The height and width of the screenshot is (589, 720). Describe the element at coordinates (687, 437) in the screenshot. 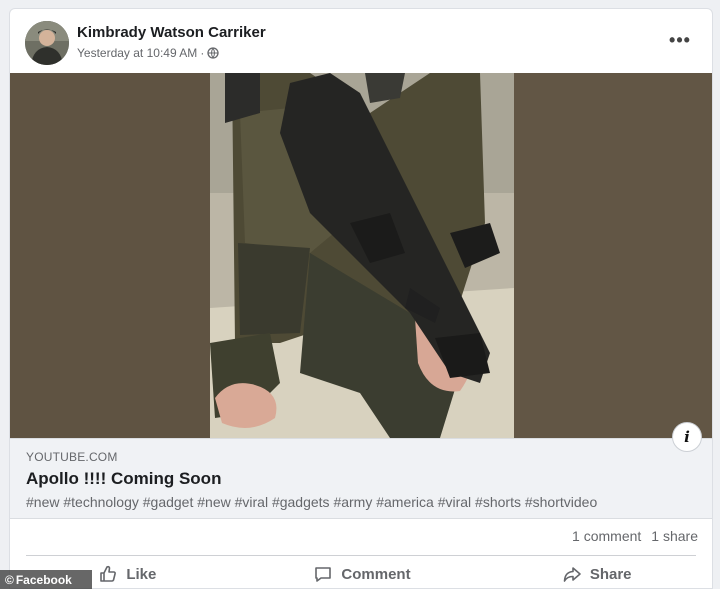

I see `info-button: i` at that location.